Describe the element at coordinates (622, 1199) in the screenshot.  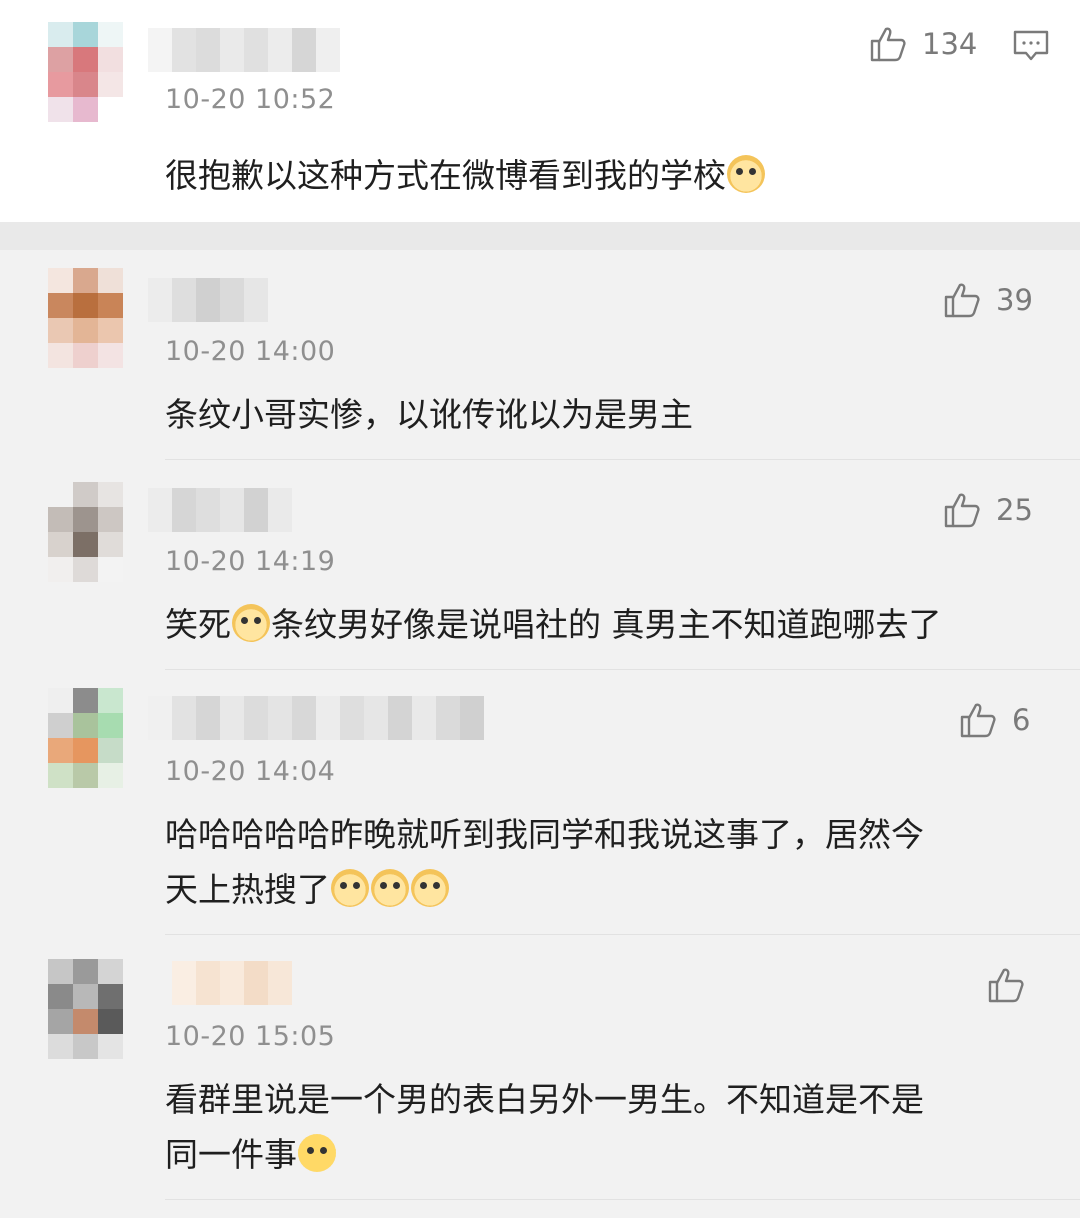
I see `divider` at that location.